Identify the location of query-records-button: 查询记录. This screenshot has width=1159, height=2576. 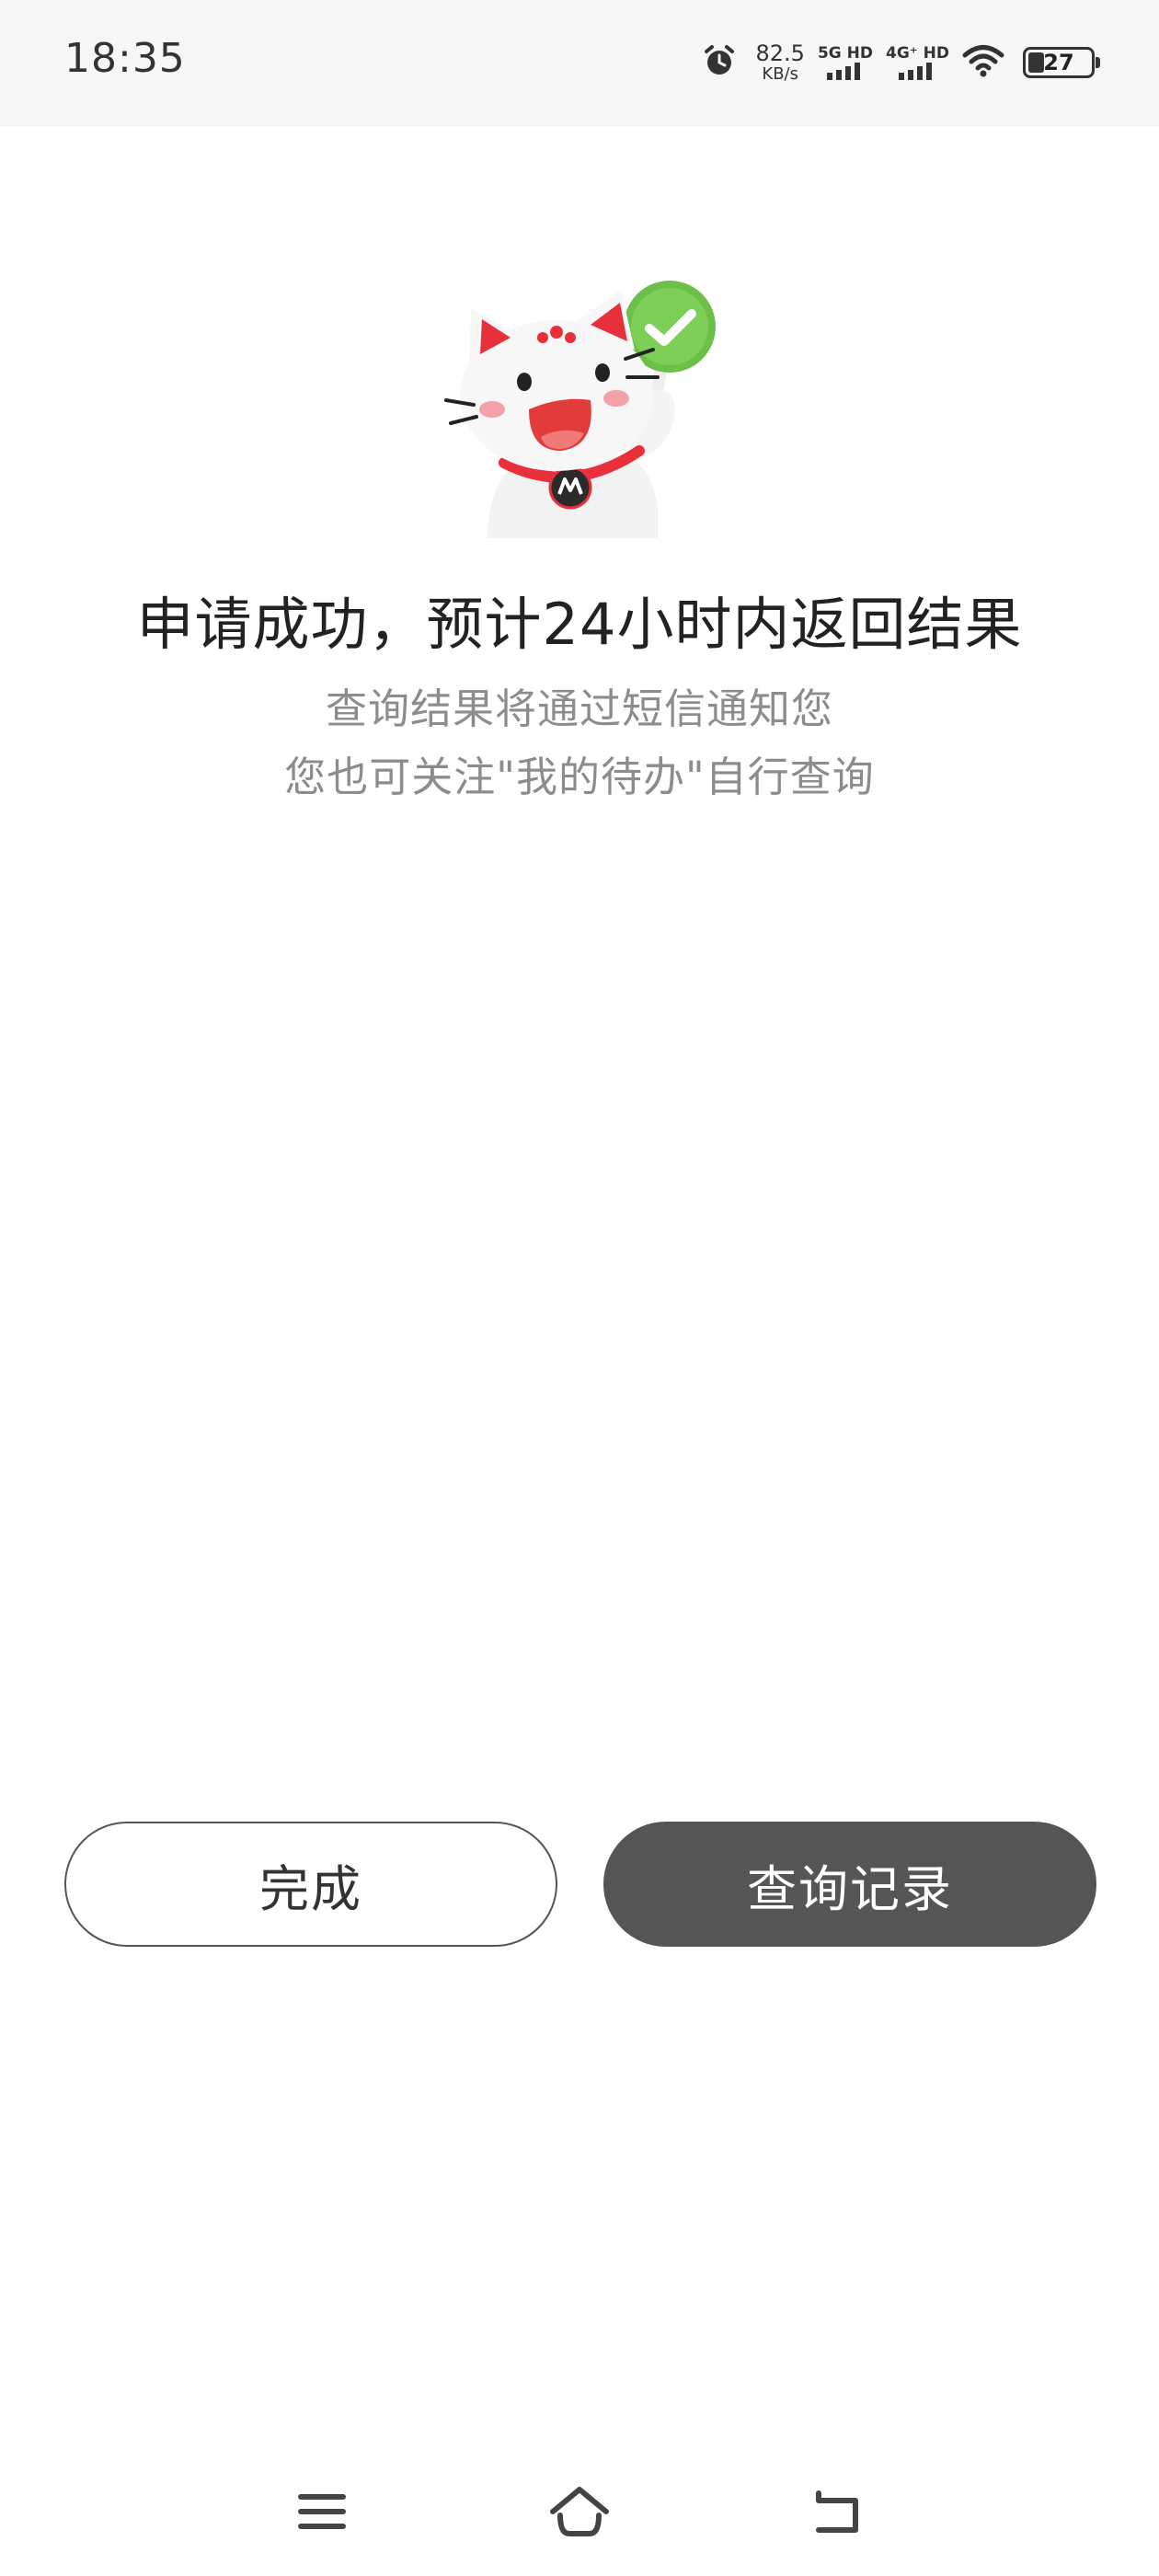
(849, 1884).